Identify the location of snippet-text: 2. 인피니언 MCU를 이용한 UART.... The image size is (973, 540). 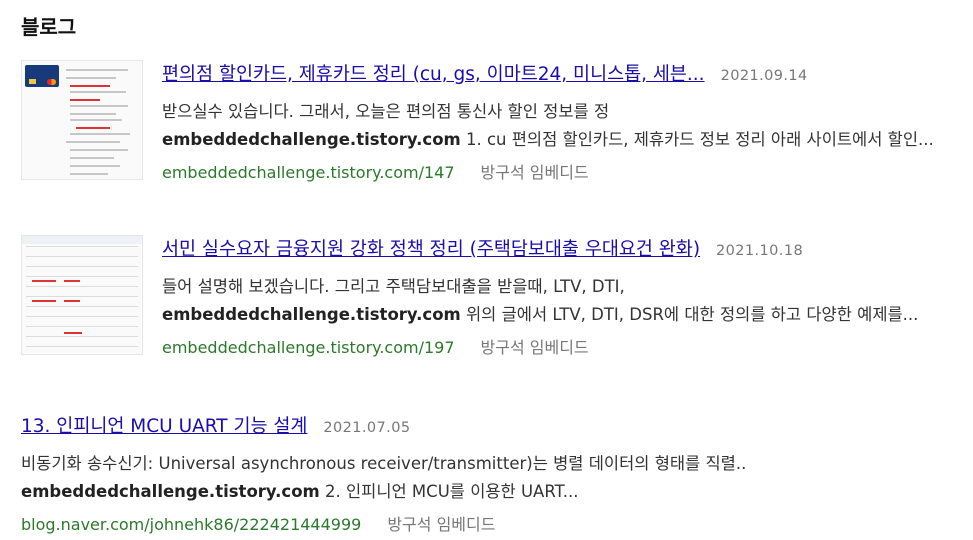
(449, 491).